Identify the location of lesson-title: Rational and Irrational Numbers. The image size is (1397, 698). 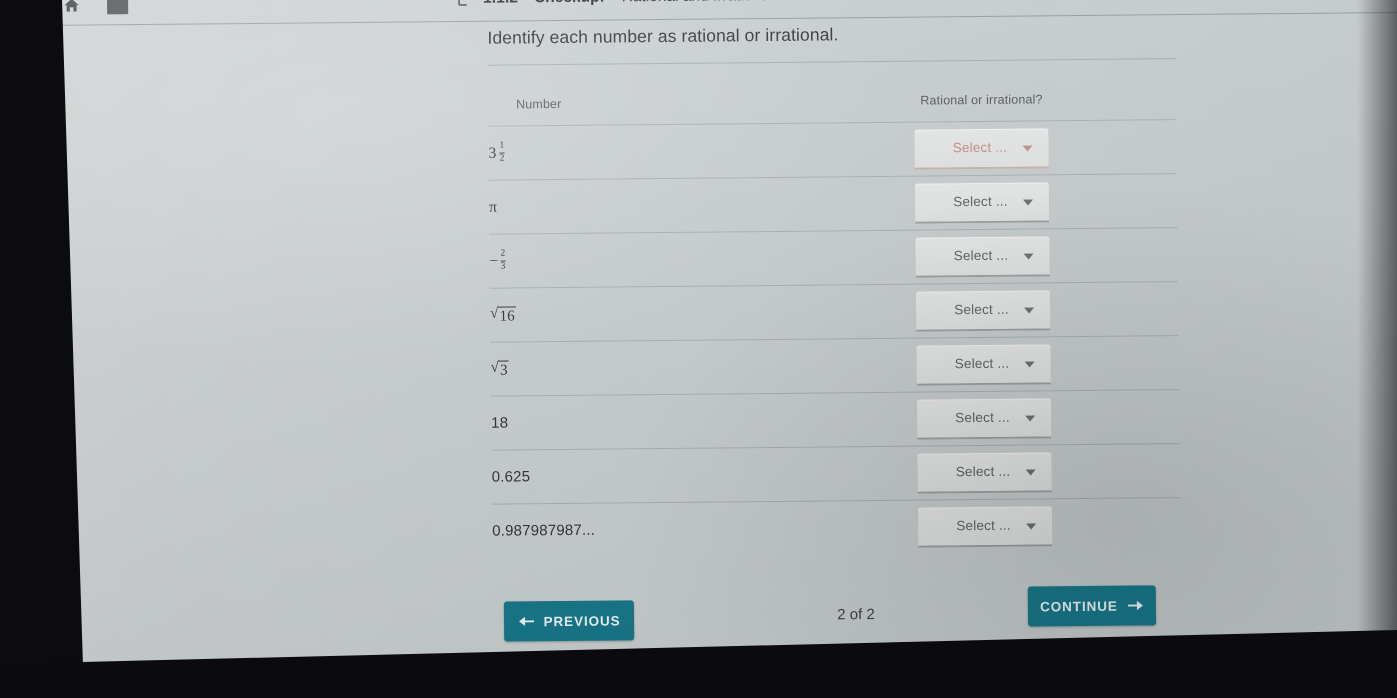
(731, 3).